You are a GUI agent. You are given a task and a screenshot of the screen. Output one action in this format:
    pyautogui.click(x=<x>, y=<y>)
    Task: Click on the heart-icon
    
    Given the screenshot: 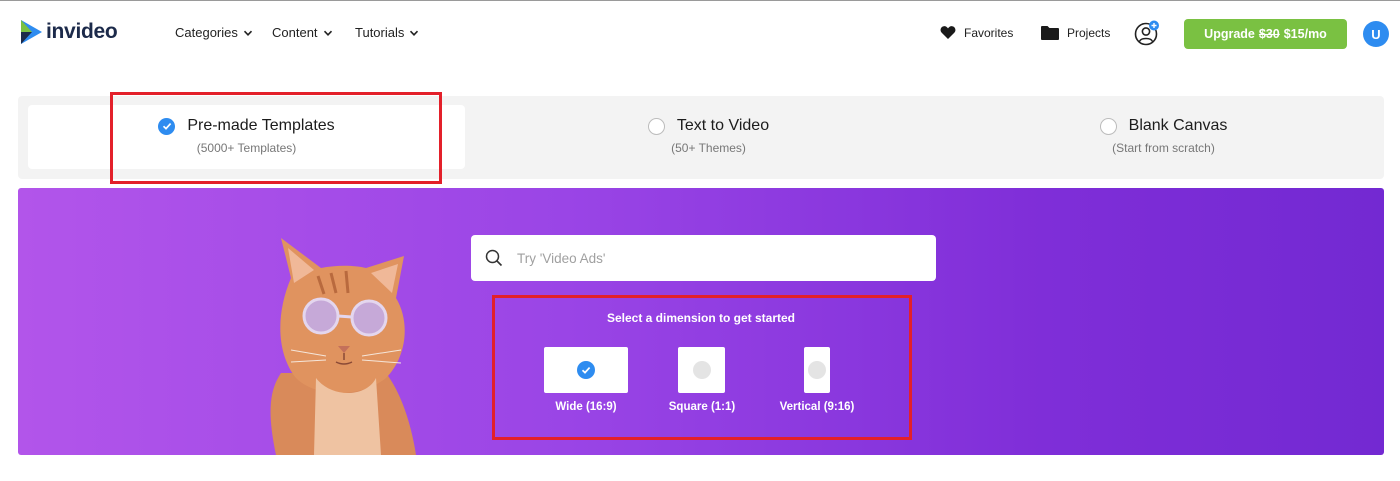 What is the action you would take?
    pyautogui.click(x=948, y=32)
    